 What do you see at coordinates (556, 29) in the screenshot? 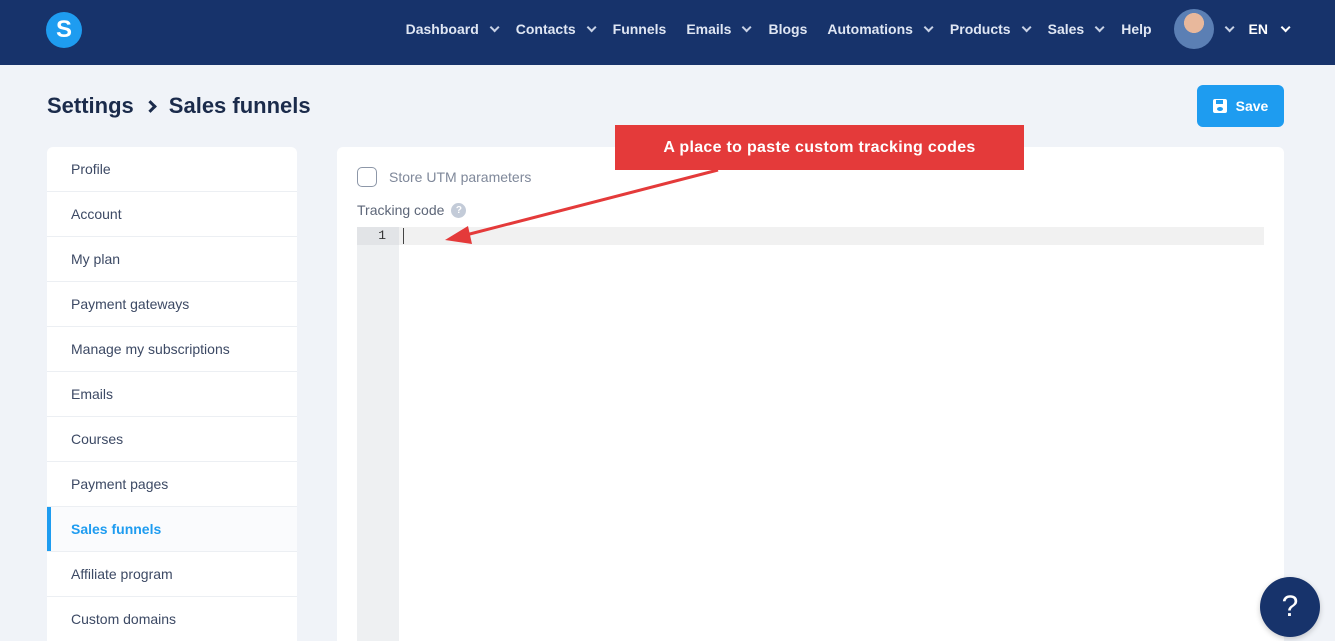
I see `nav-contacts: Contacts` at bounding box center [556, 29].